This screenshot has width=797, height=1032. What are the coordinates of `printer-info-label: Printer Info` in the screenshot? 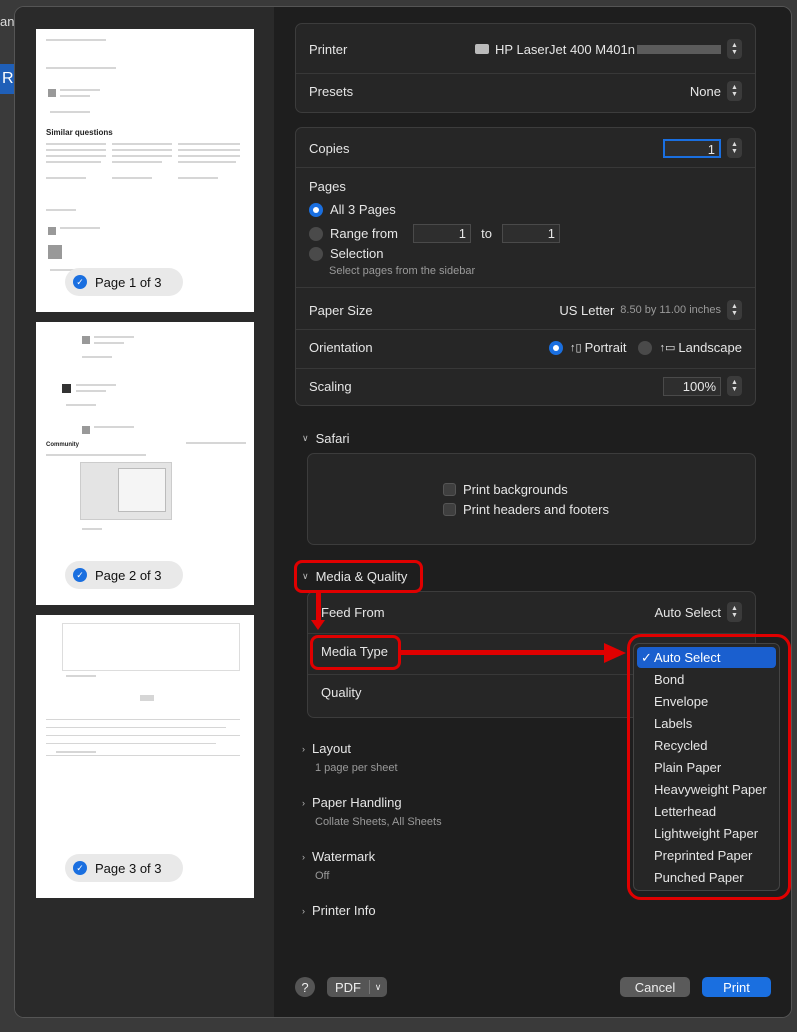 It's located at (344, 910).